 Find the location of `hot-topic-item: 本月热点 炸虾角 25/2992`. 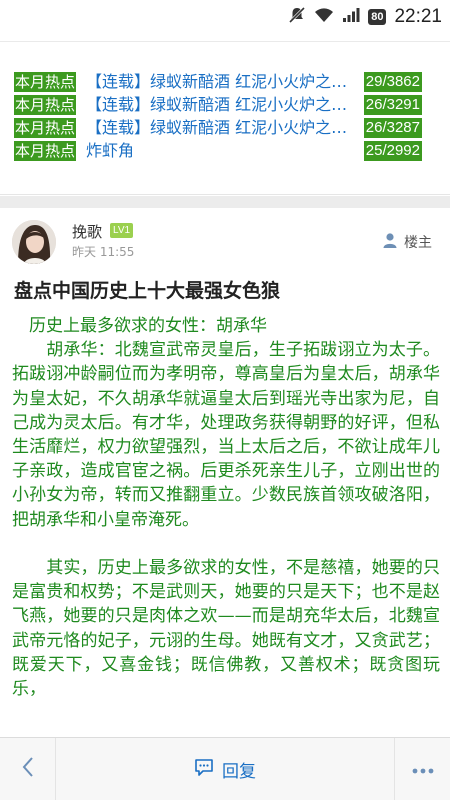

hot-topic-item: 本月热点 炸虾角 25/2992 is located at coordinates (218, 151).